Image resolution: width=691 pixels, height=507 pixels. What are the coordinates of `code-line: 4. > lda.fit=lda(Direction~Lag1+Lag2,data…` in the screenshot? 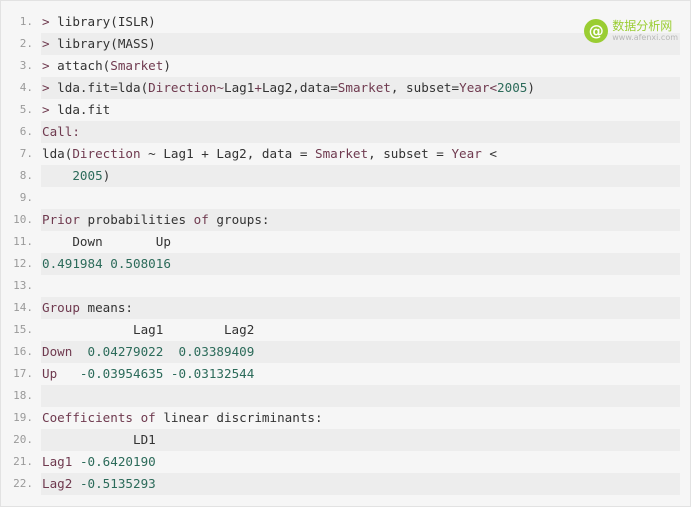 It's located at (345, 88).